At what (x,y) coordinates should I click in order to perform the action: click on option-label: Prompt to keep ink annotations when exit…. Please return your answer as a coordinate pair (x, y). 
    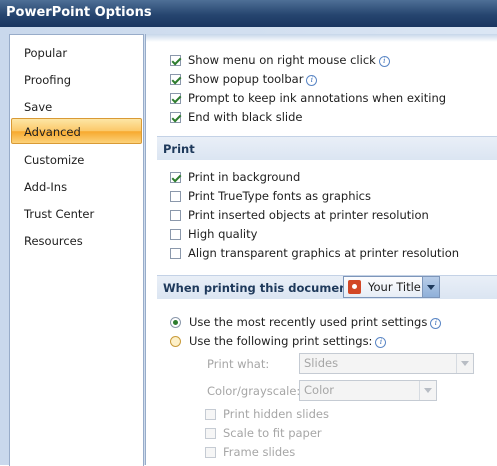
    Looking at the image, I should click on (317, 98).